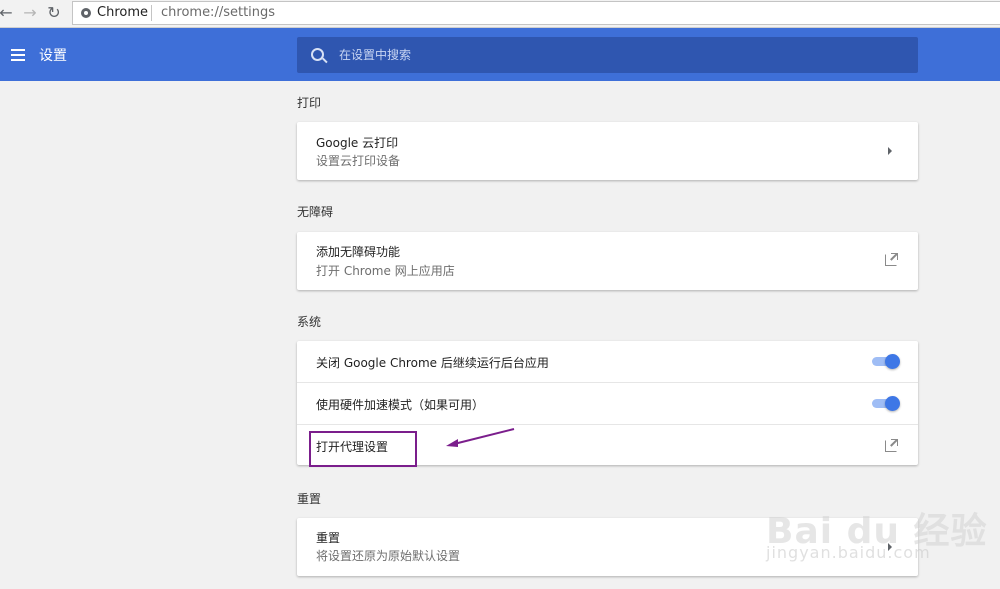 The height and width of the screenshot is (589, 1000). Describe the element at coordinates (607, 361) in the screenshot. I see `background-apps-row: 关闭 Google Chrome 后继续运行后台应用` at that location.